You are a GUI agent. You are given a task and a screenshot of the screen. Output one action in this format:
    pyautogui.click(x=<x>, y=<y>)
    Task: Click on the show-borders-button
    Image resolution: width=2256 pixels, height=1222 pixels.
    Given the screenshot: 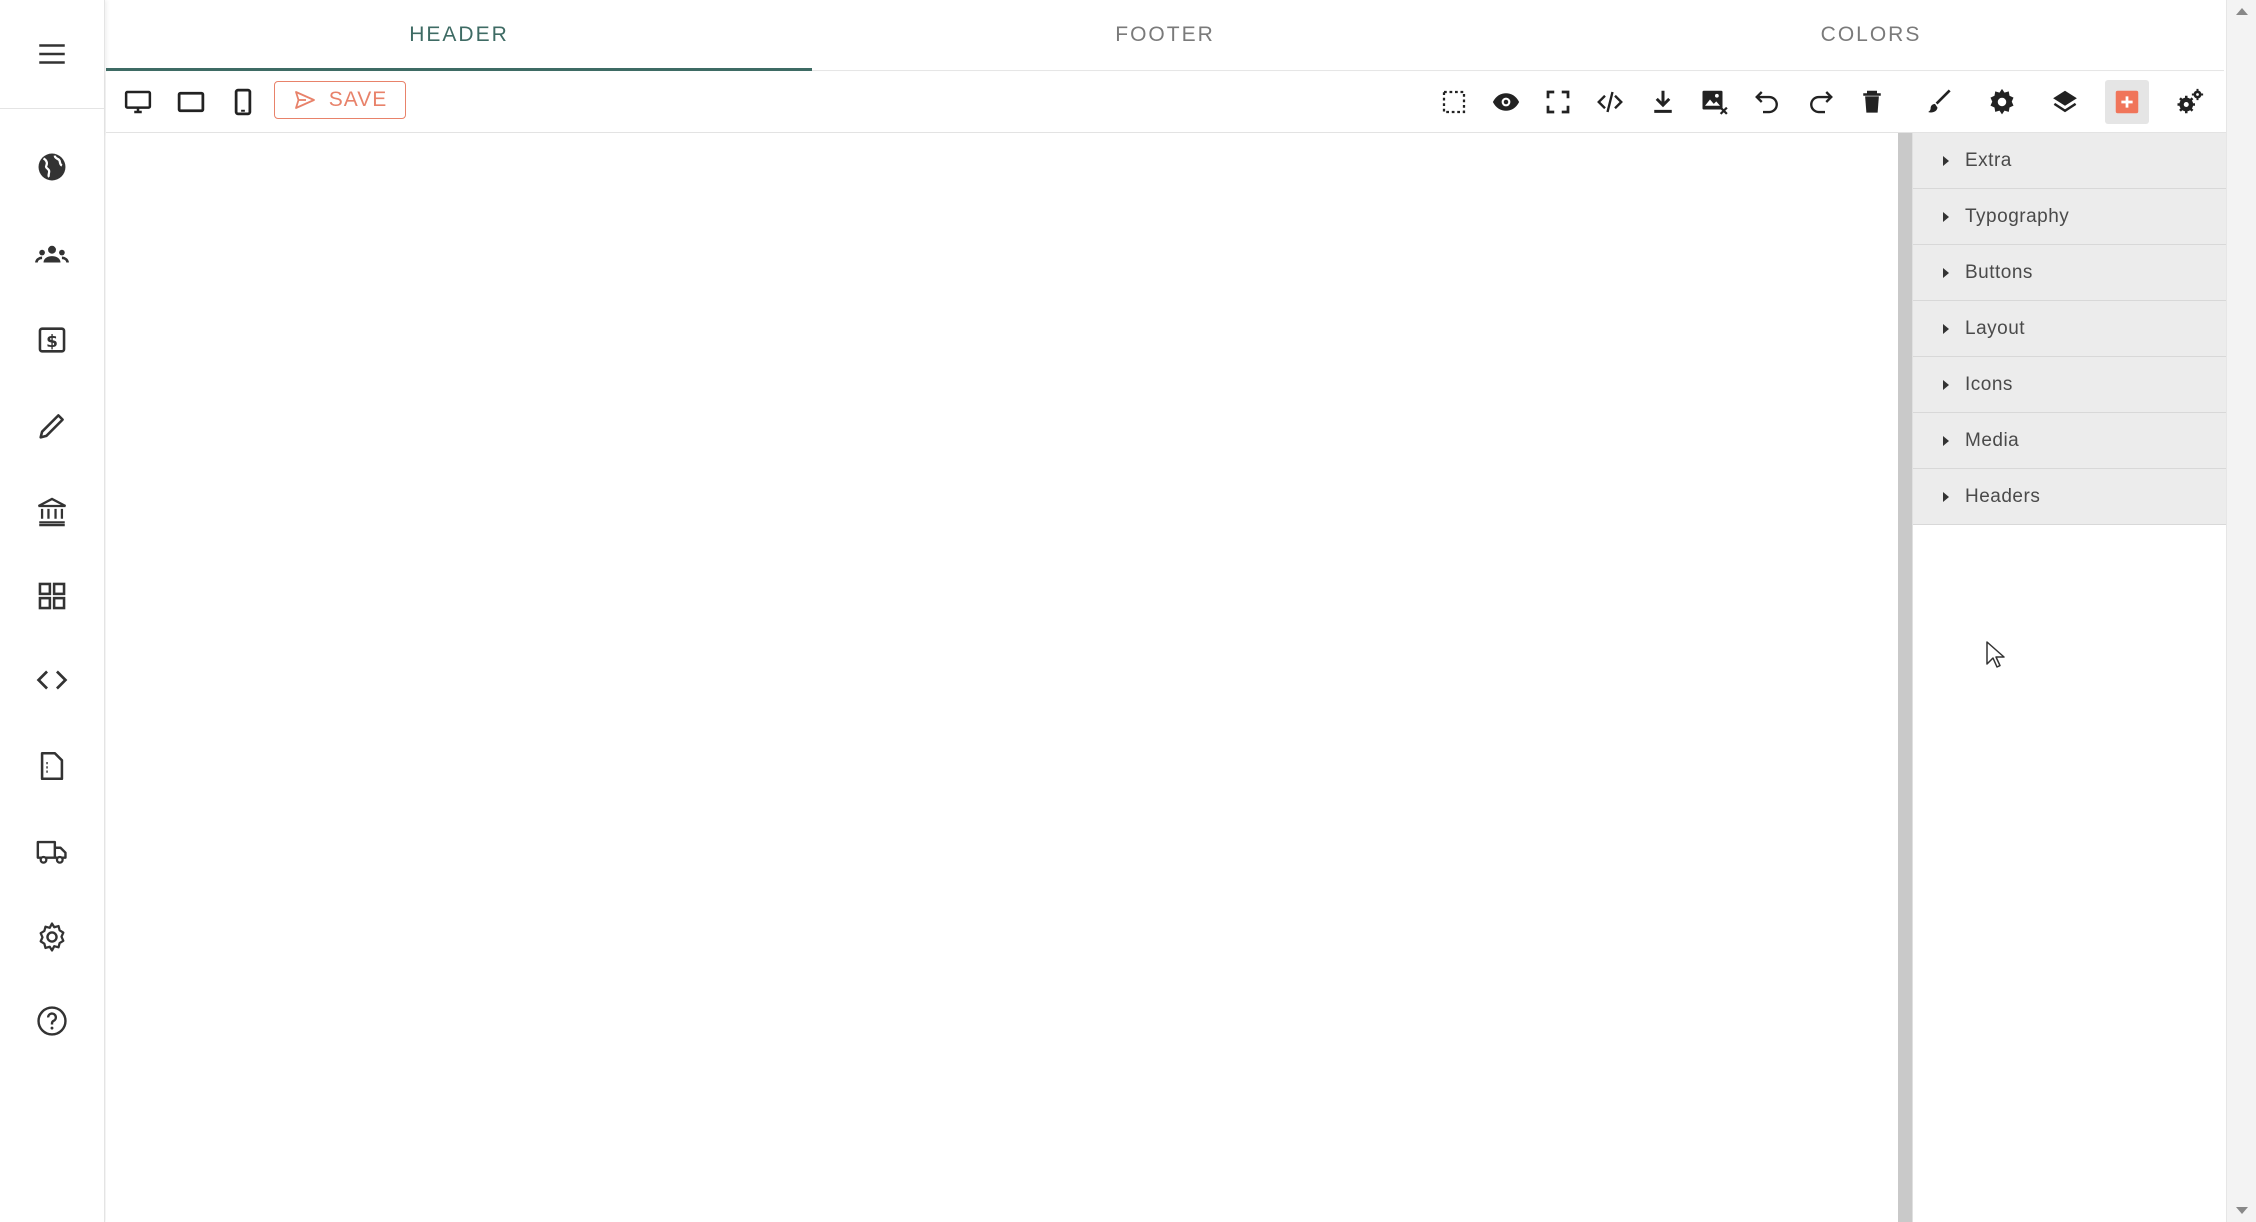 What is the action you would take?
    pyautogui.click(x=1454, y=102)
    